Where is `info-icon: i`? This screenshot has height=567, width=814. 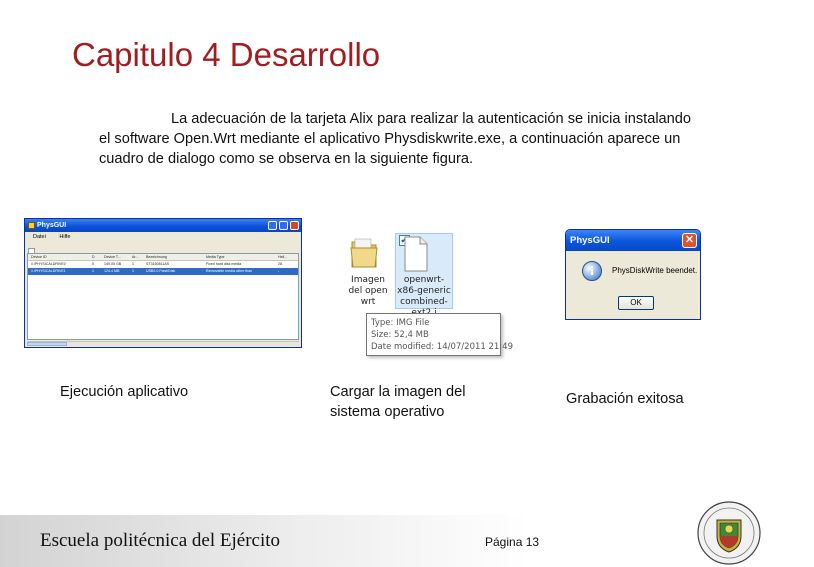 info-icon: i is located at coordinates (592, 271).